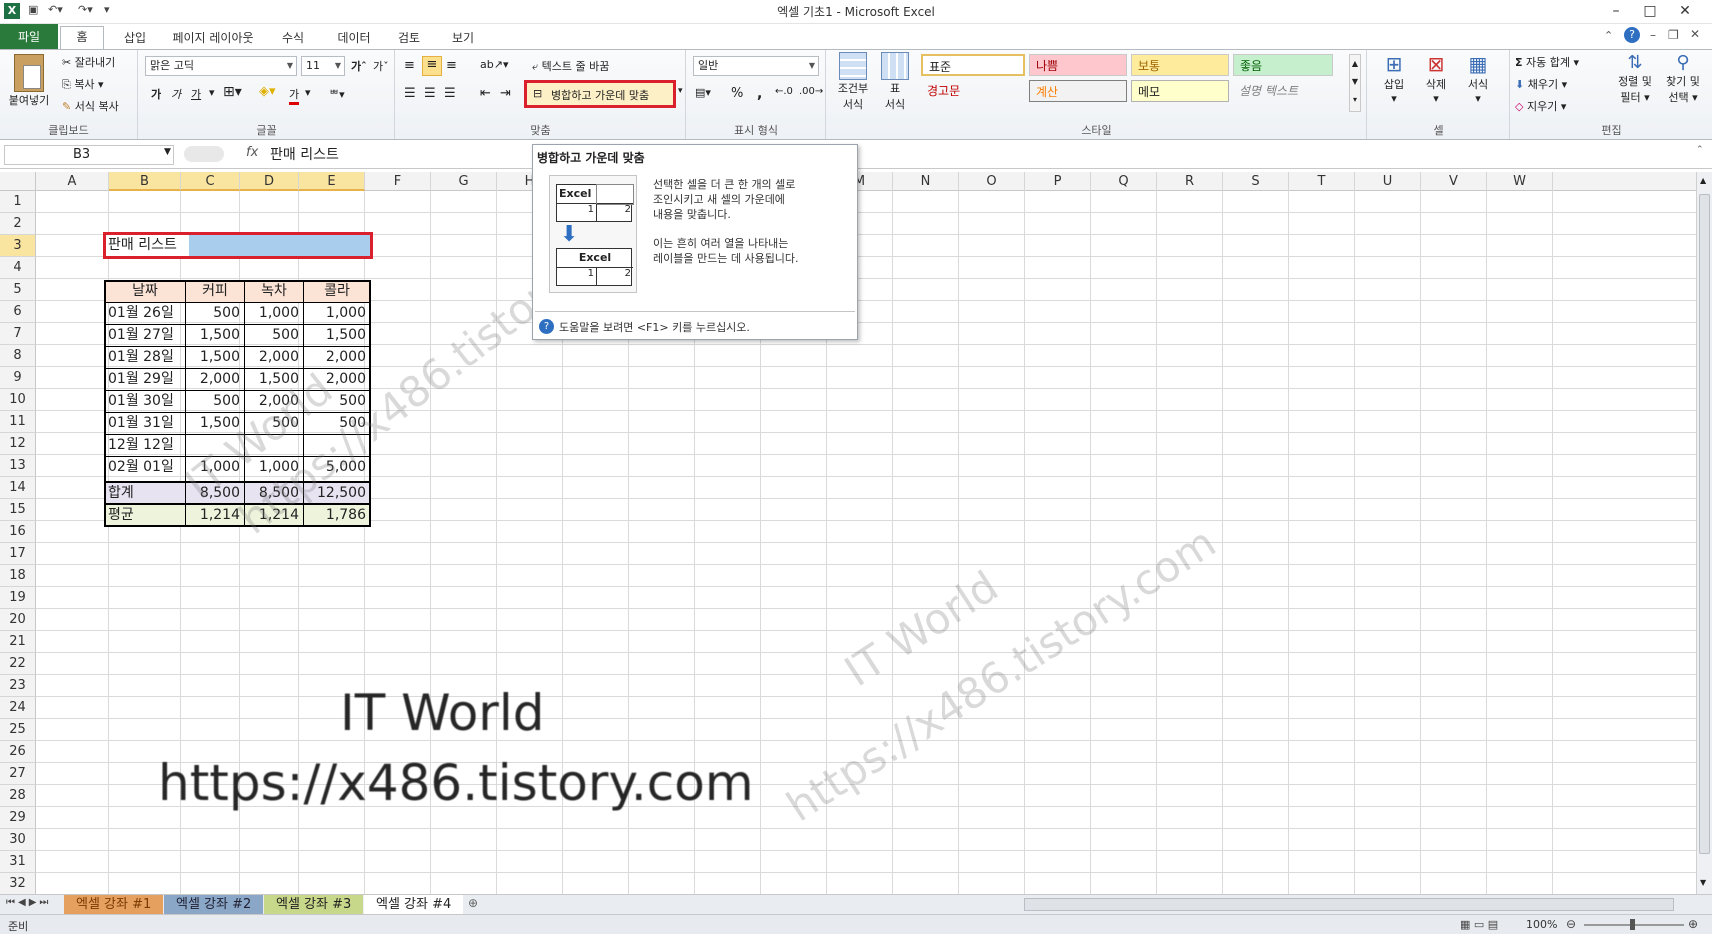 The image size is (1712, 934). Describe the element at coordinates (627, 273) in the screenshot. I see `tooltip-demo-two-b: 2` at that location.